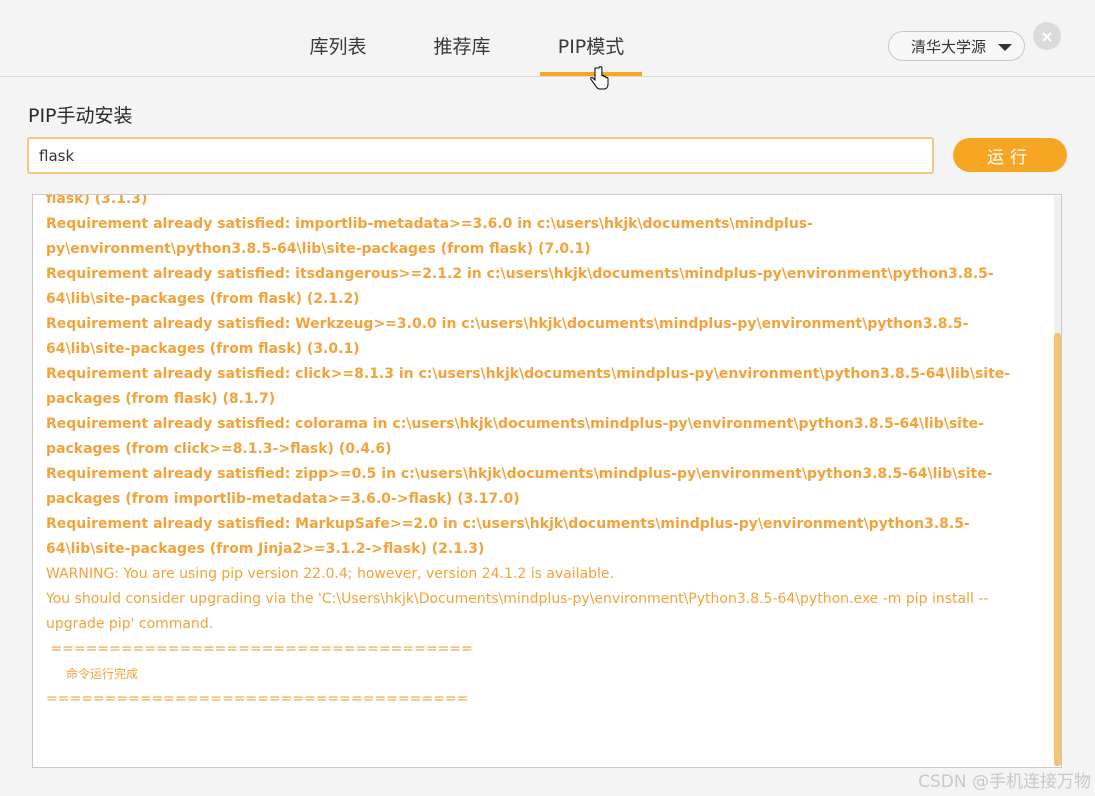  I want to click on chevron-down-icon, so click(1005, 47).